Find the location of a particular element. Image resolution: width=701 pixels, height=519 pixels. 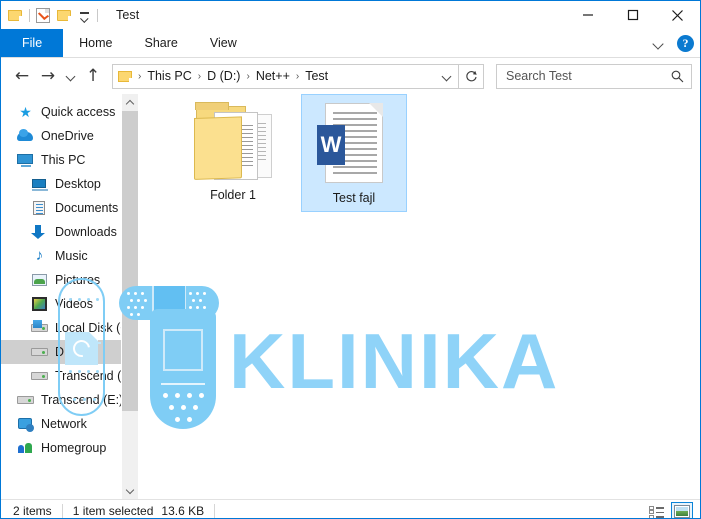

sidebar-item-pictures: Pictures is located at coordinates (69, 280).